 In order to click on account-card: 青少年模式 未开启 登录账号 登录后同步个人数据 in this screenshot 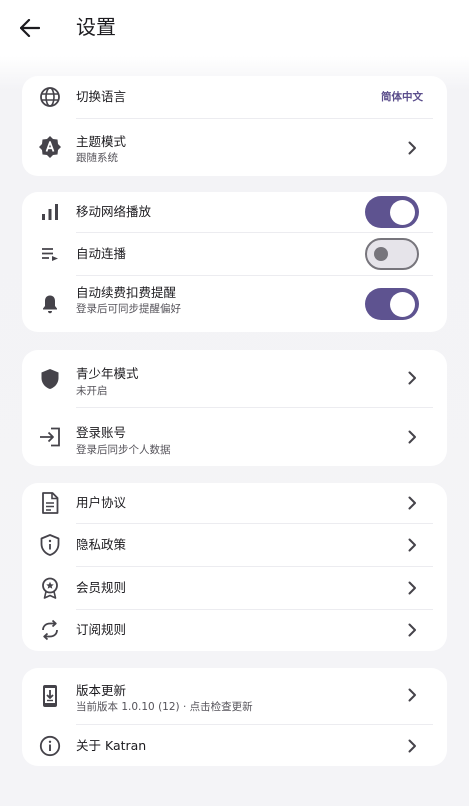, I will do `click(234, 408)`.